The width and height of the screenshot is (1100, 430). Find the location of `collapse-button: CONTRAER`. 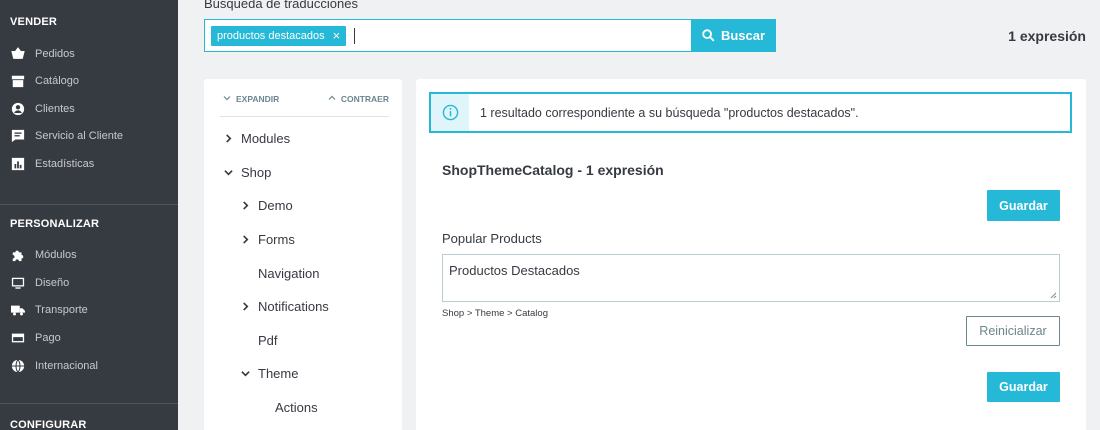

collapse-button: CONTRAER is located at coordinates (358, 105).